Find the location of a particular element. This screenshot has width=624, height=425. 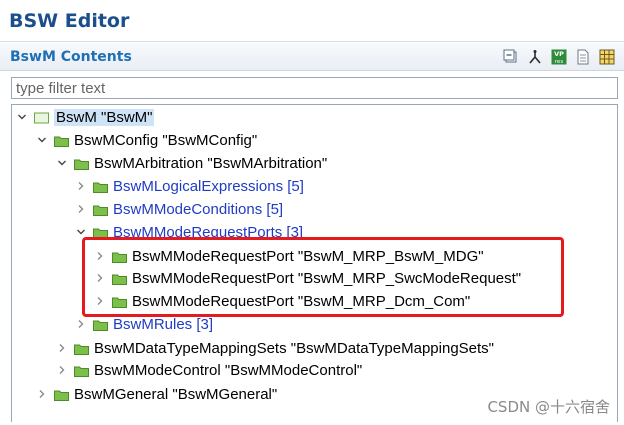

toolbar: VP res is located at coordinates (559, 57).